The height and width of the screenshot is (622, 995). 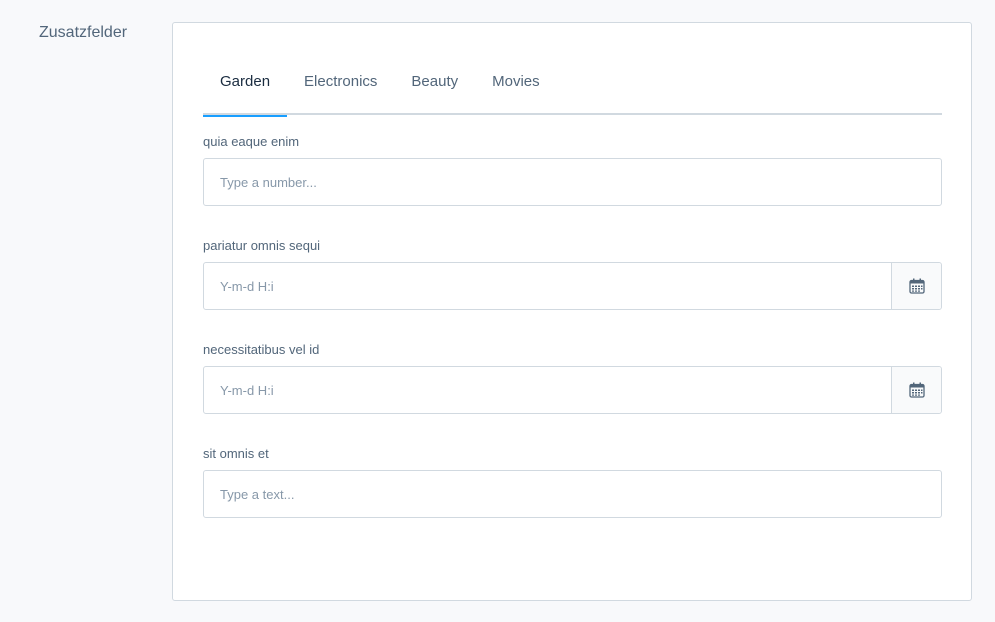 I want to click on field-necessitatibus-vel-id: necessitatibus vel id, so click(x=572, y=377).